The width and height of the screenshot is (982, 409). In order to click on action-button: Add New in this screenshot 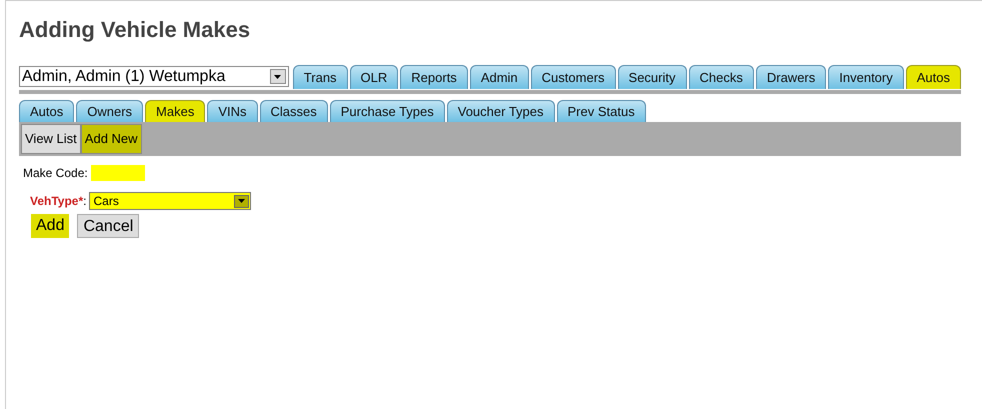, I will do `click(111, 139)`.